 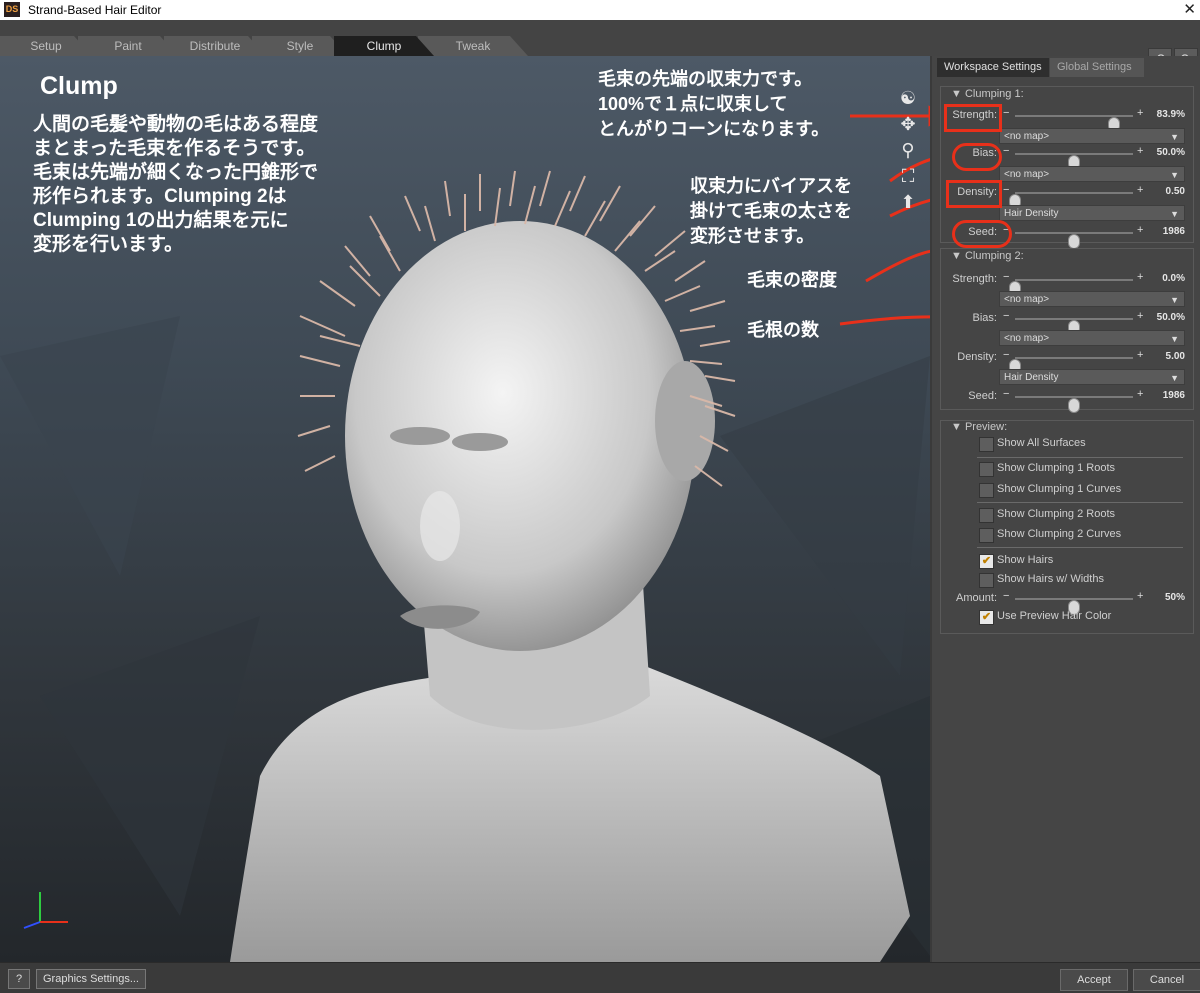 I want to click on density-value: 5.00, so click(x=1175, y=356).